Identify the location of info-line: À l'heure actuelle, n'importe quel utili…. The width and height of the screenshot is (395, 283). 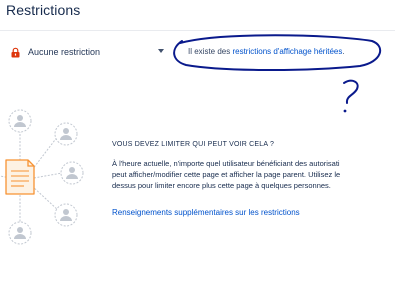
(226, 163).